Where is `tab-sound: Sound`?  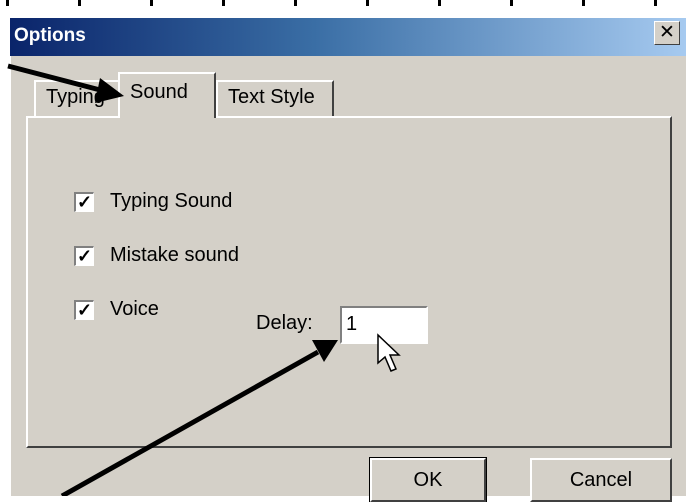
tab-sound: Sound is located at coordinates (167, 95).